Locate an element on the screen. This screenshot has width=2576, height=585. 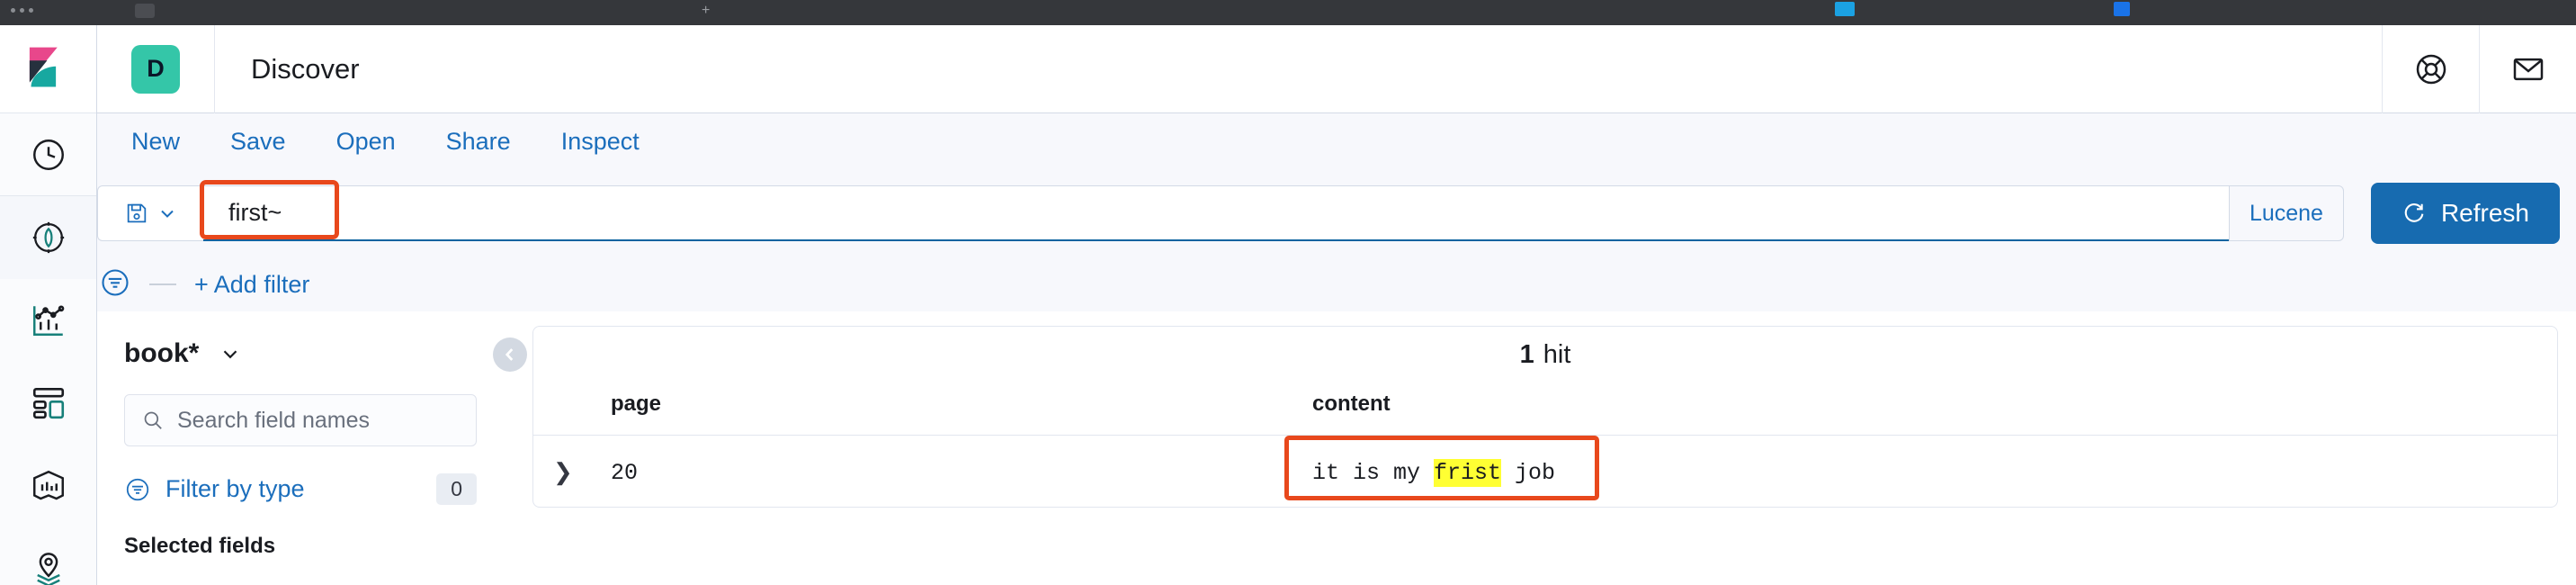
expand-row-button: ❯ is located at coordinates (572, 473).